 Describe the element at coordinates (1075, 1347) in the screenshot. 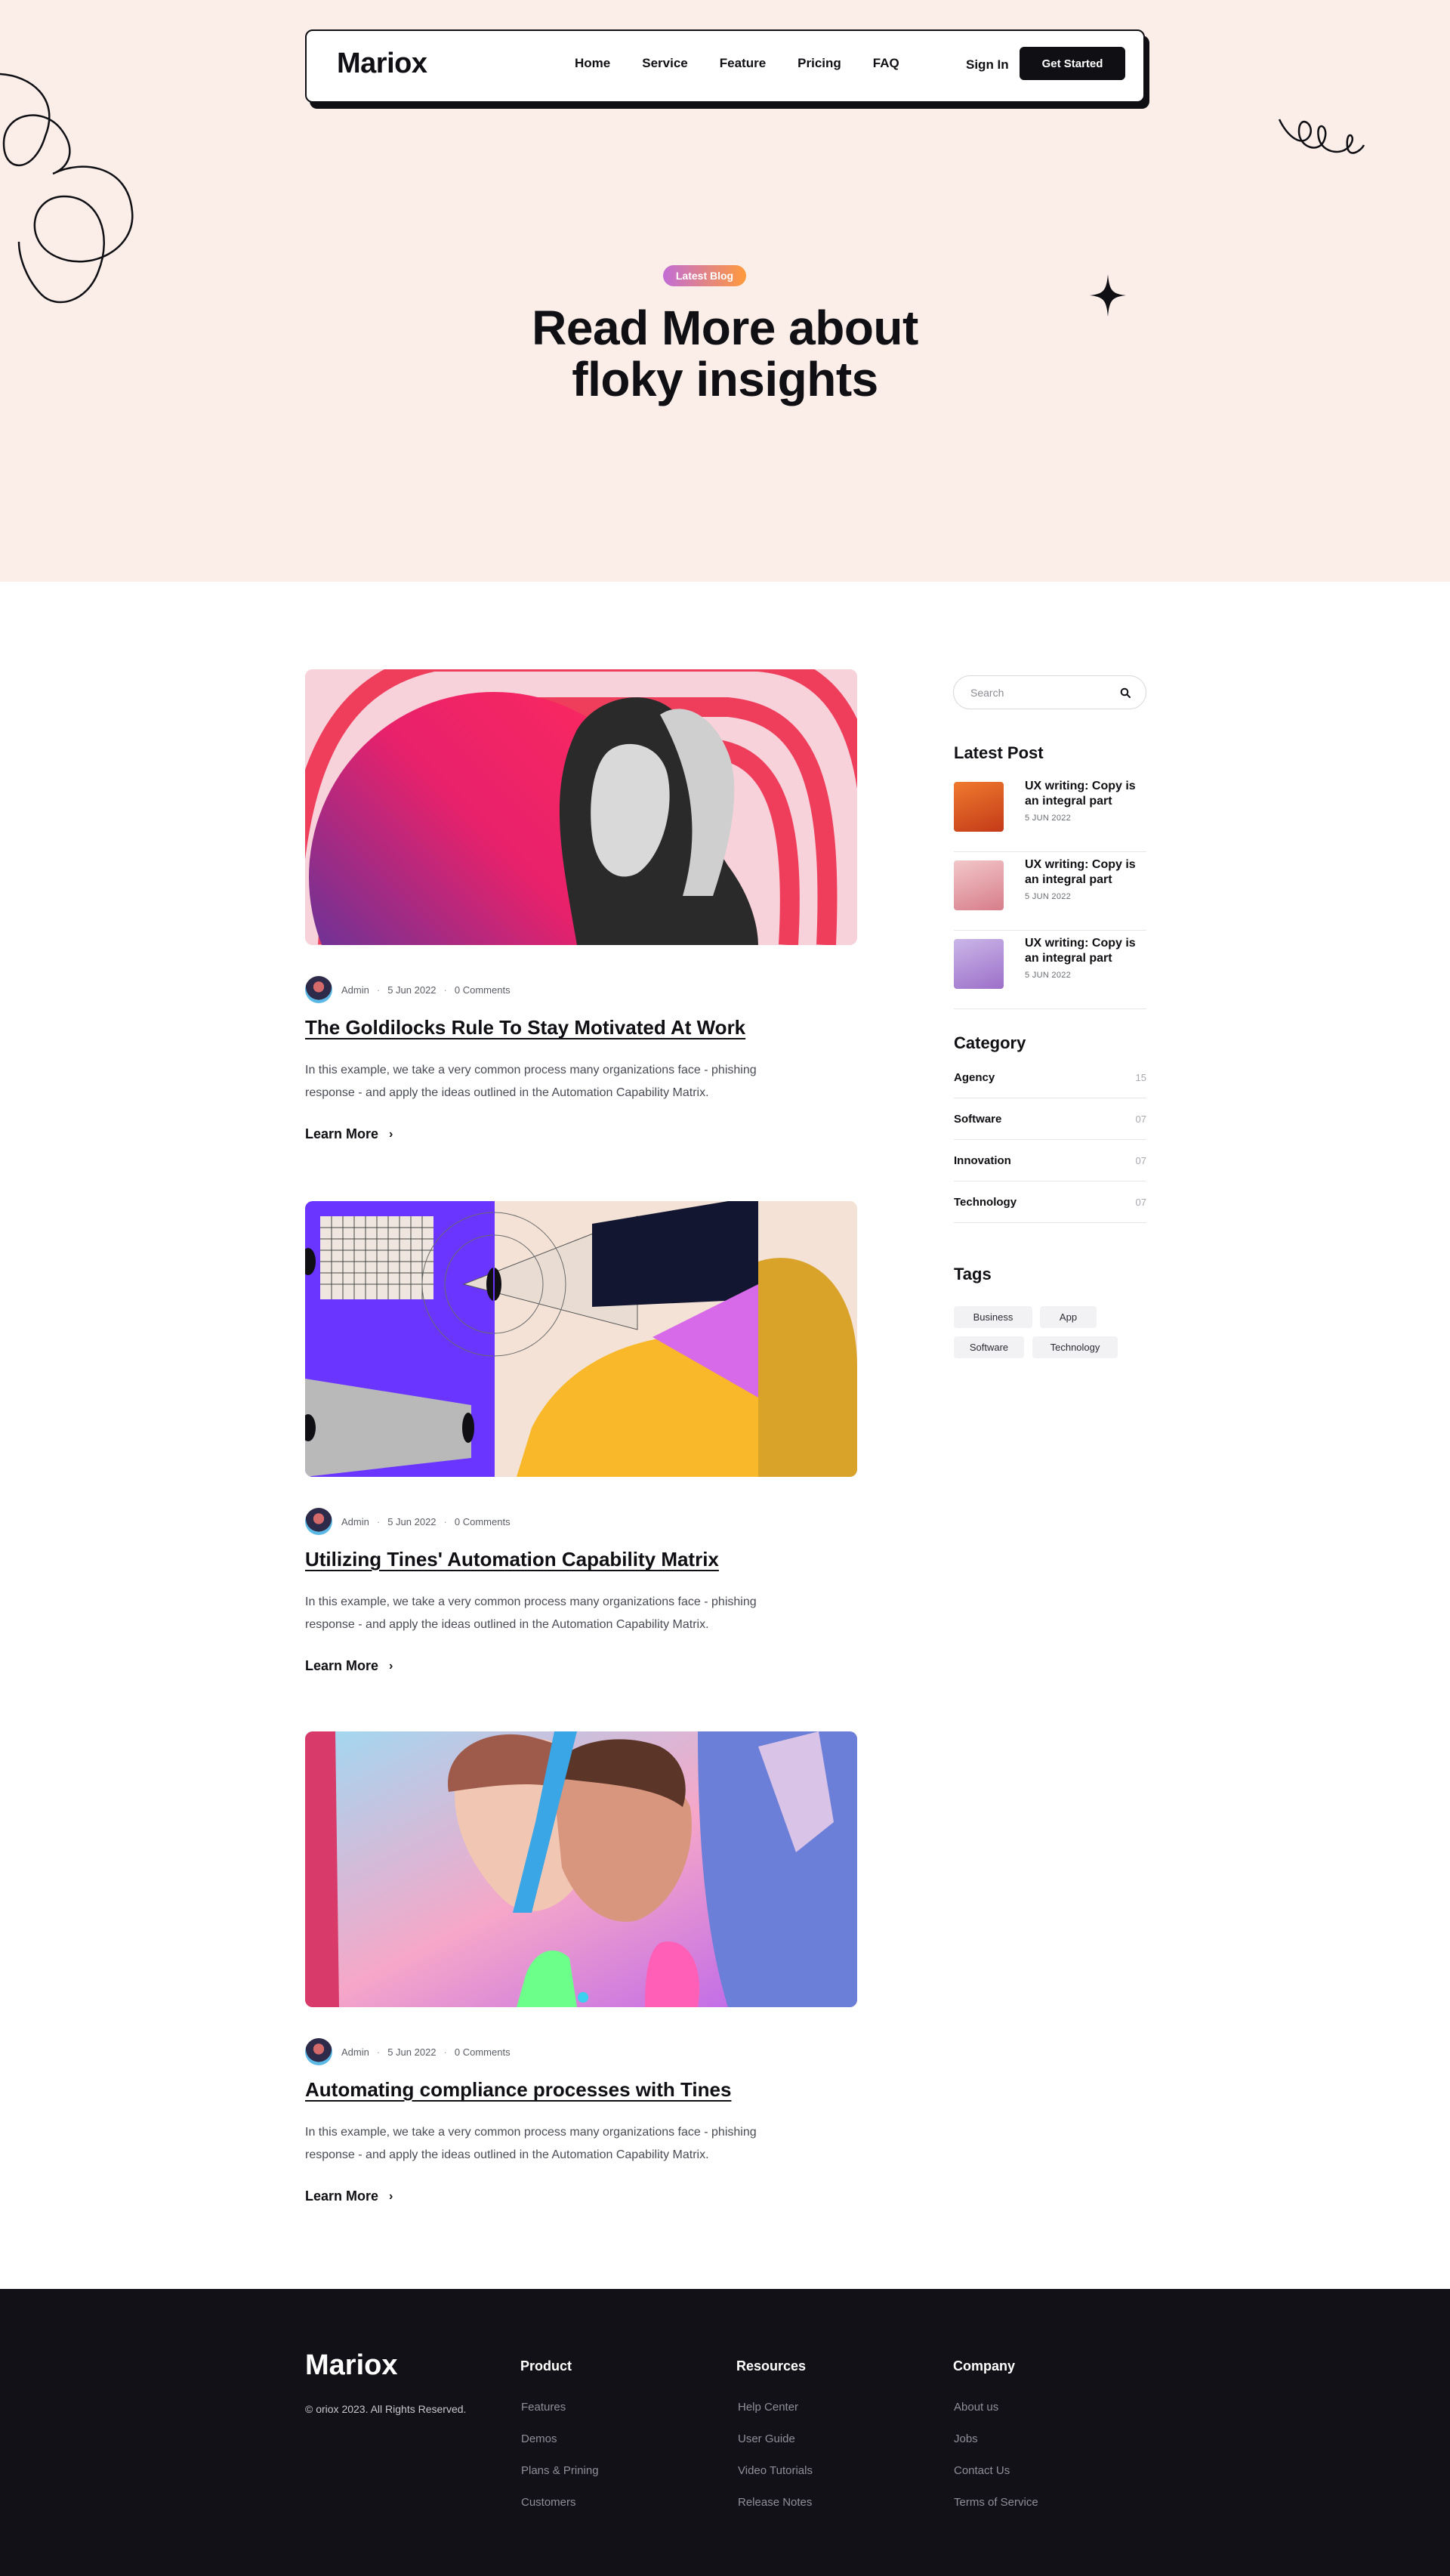

I see `tag-technology: Technology` at that location.